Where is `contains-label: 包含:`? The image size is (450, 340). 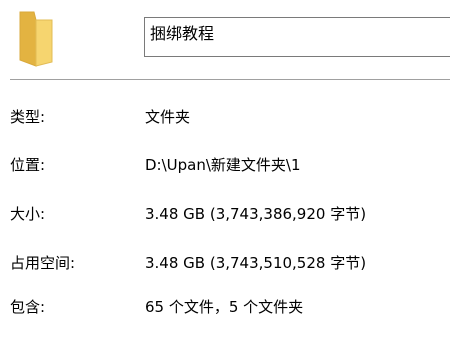
contains-label: 包含: is located at coordinates (28, 307).